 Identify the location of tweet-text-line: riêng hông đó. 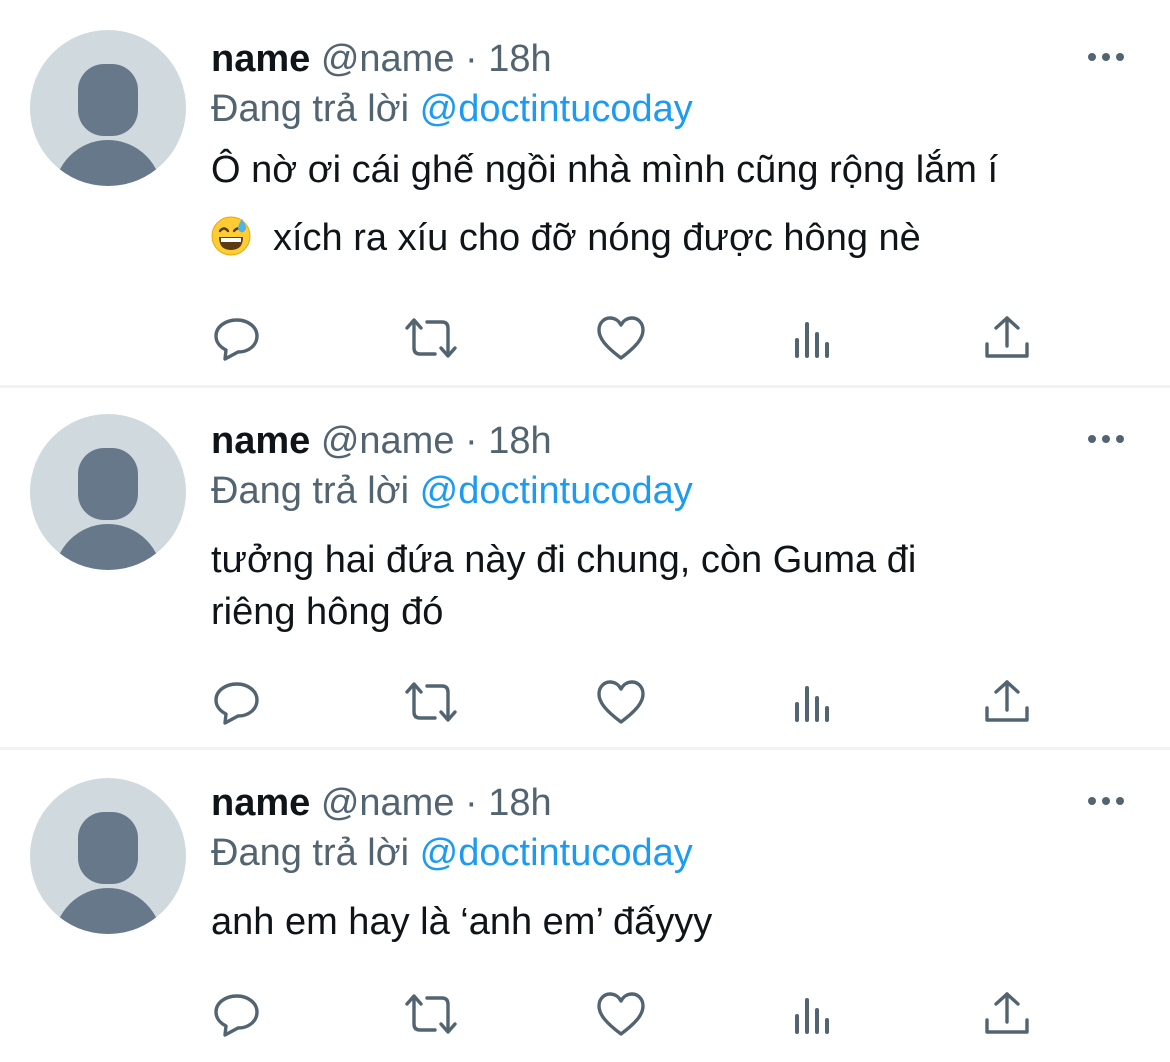
(327, 612).